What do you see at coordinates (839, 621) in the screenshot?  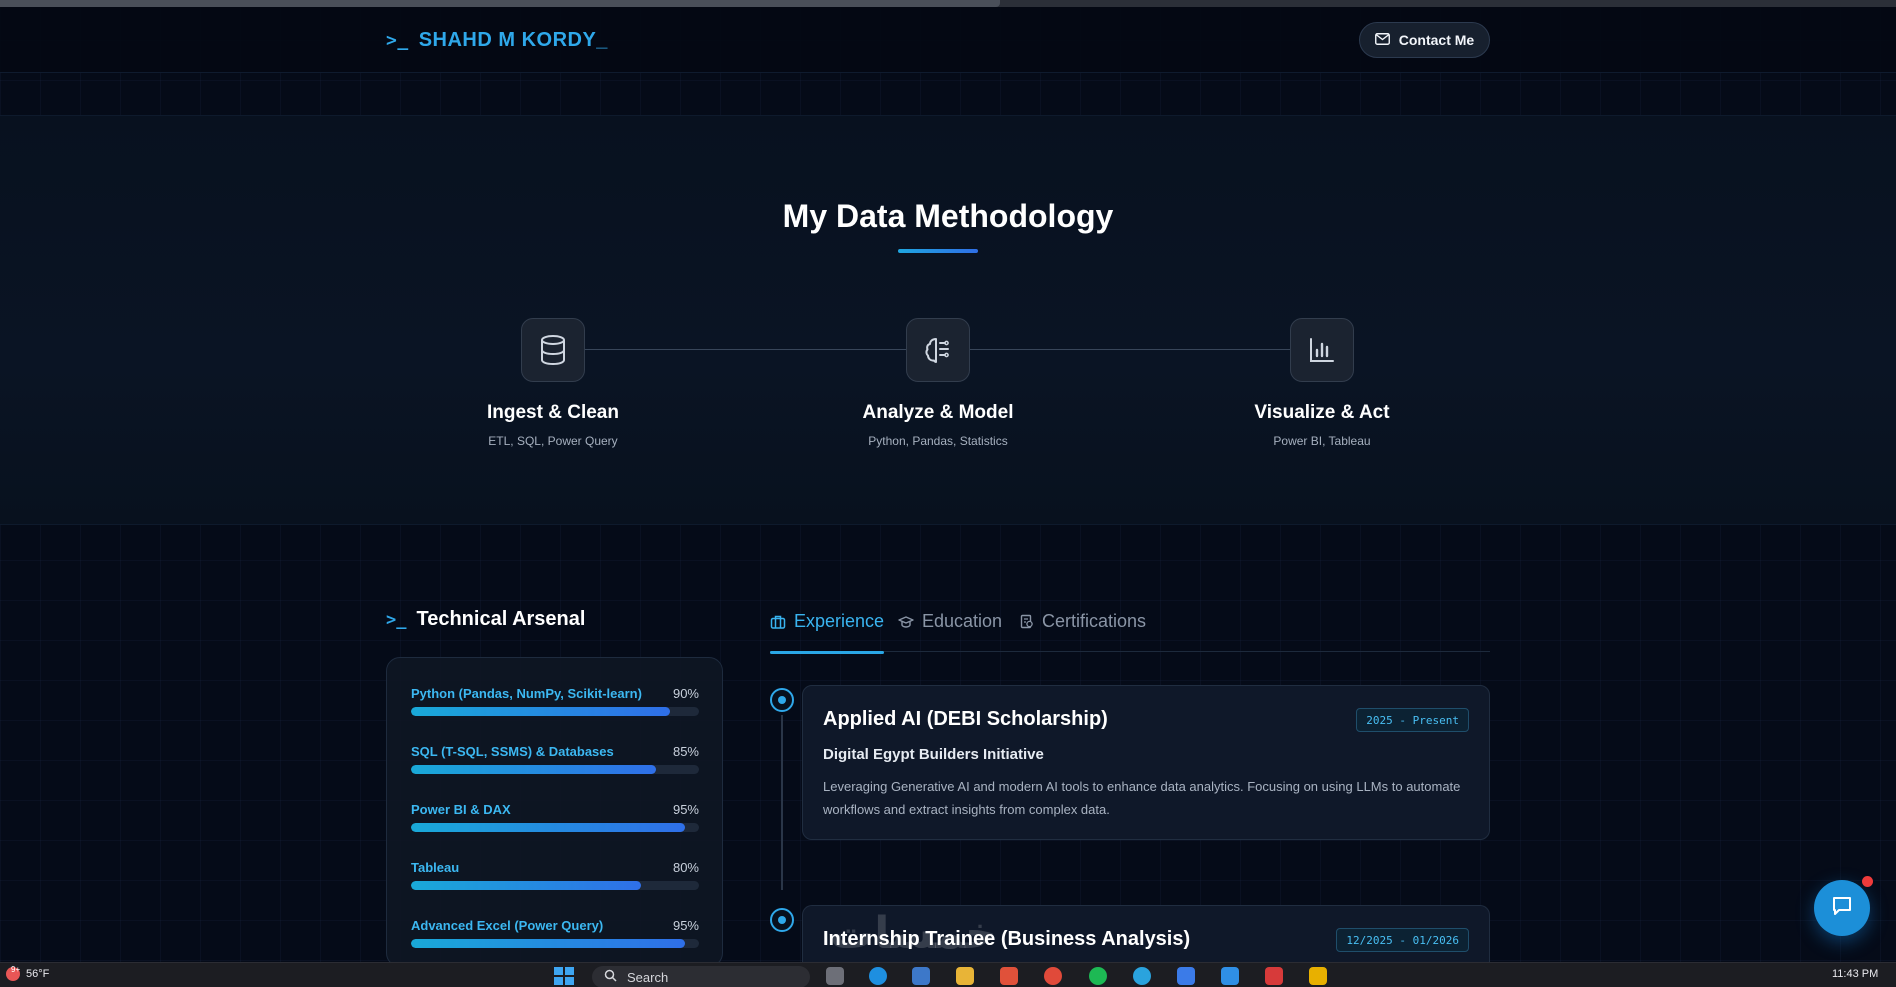 I see `tab-label: Experience` at bounding box center [839, 621].